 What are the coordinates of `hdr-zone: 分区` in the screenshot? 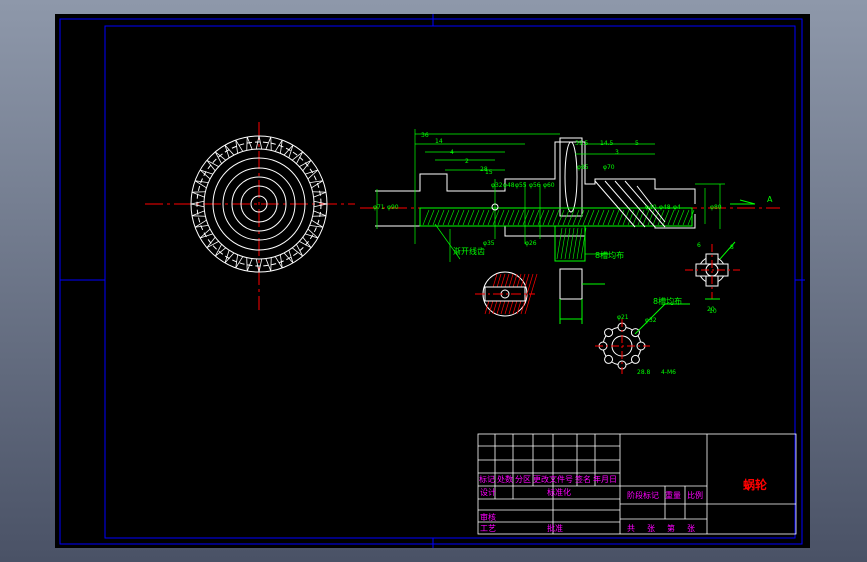 It's located at (523, 479).